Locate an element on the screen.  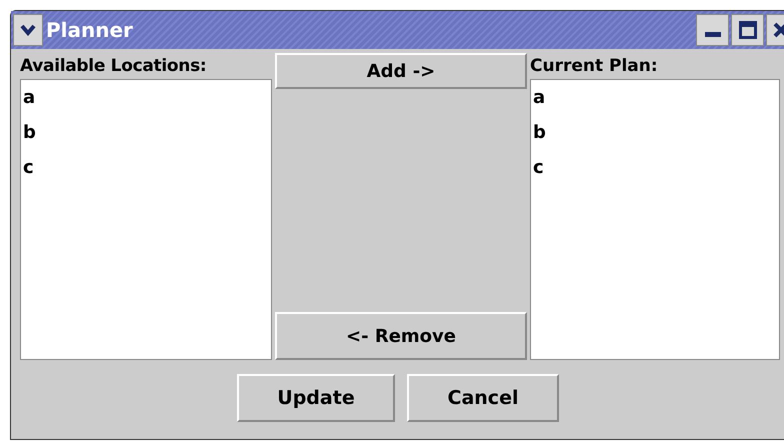
close-icon is located at coordinates (778, 30).